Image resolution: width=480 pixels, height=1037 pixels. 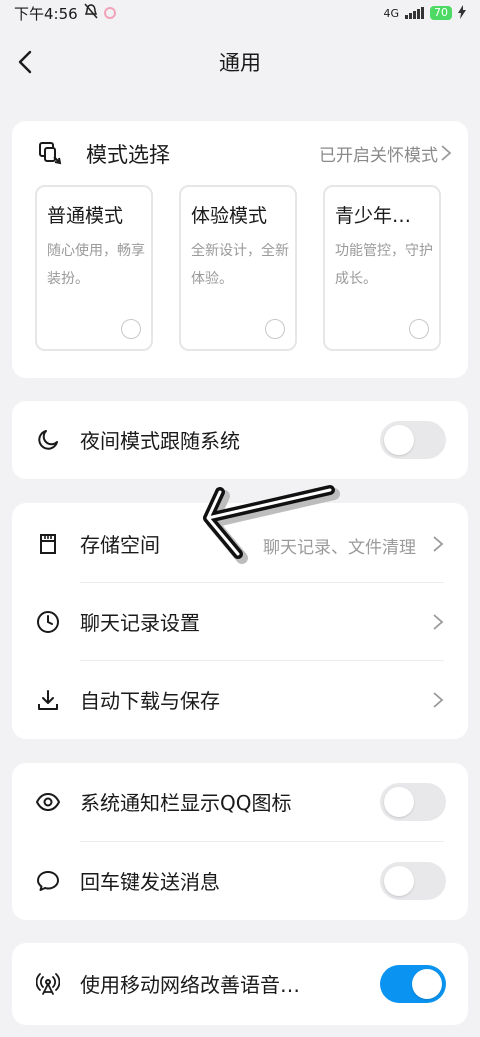 I want to click on mode-title: 模式选择, so click(x=128, y=155).